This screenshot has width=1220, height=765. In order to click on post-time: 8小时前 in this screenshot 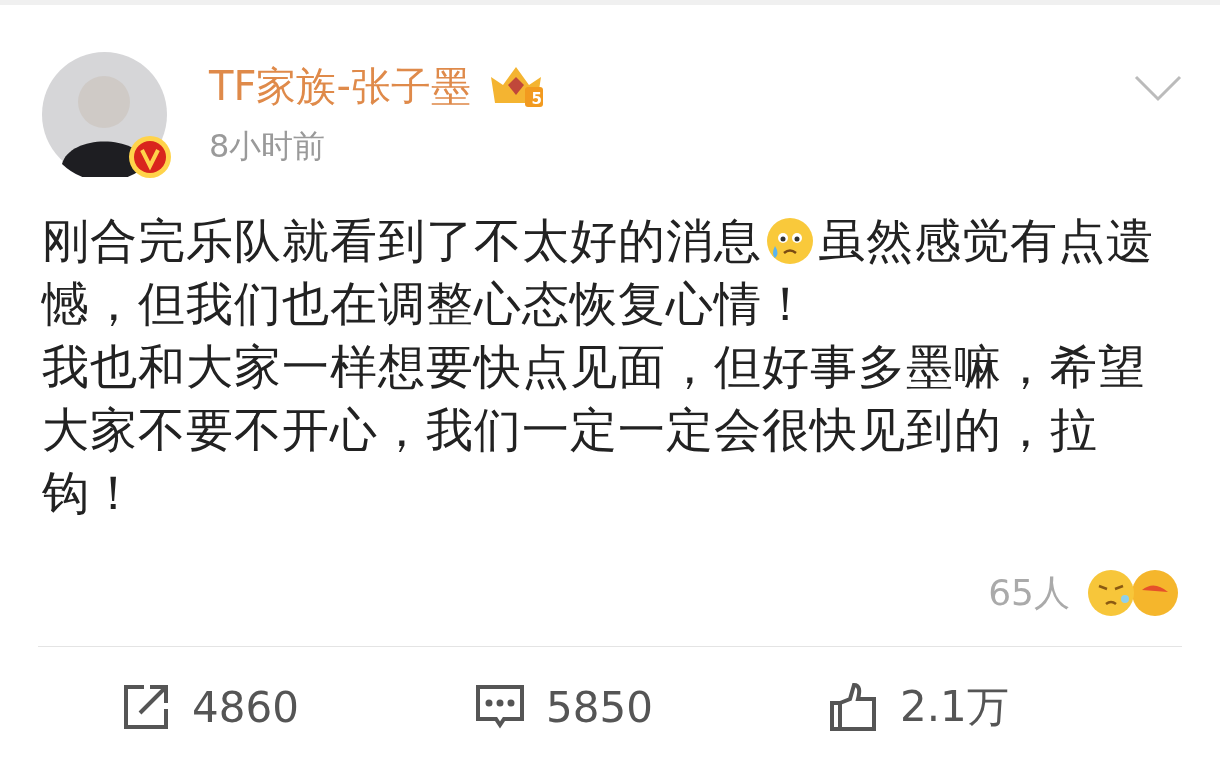, I will do `click(268, 146)`.